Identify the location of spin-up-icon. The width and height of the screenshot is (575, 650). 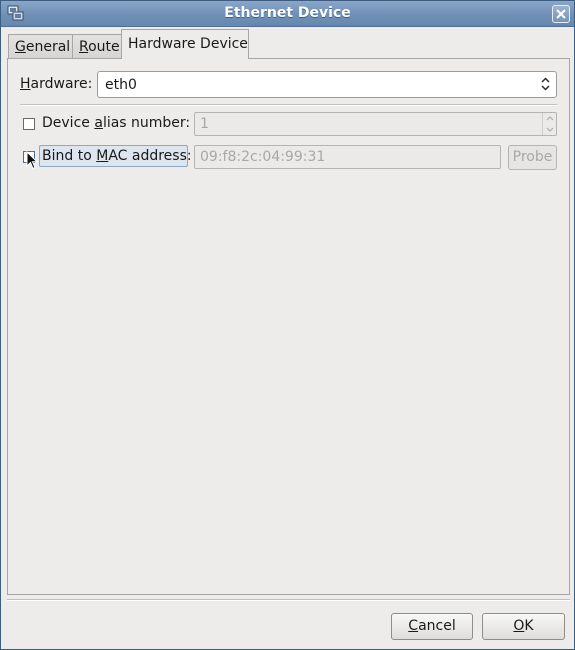
(550, 118).